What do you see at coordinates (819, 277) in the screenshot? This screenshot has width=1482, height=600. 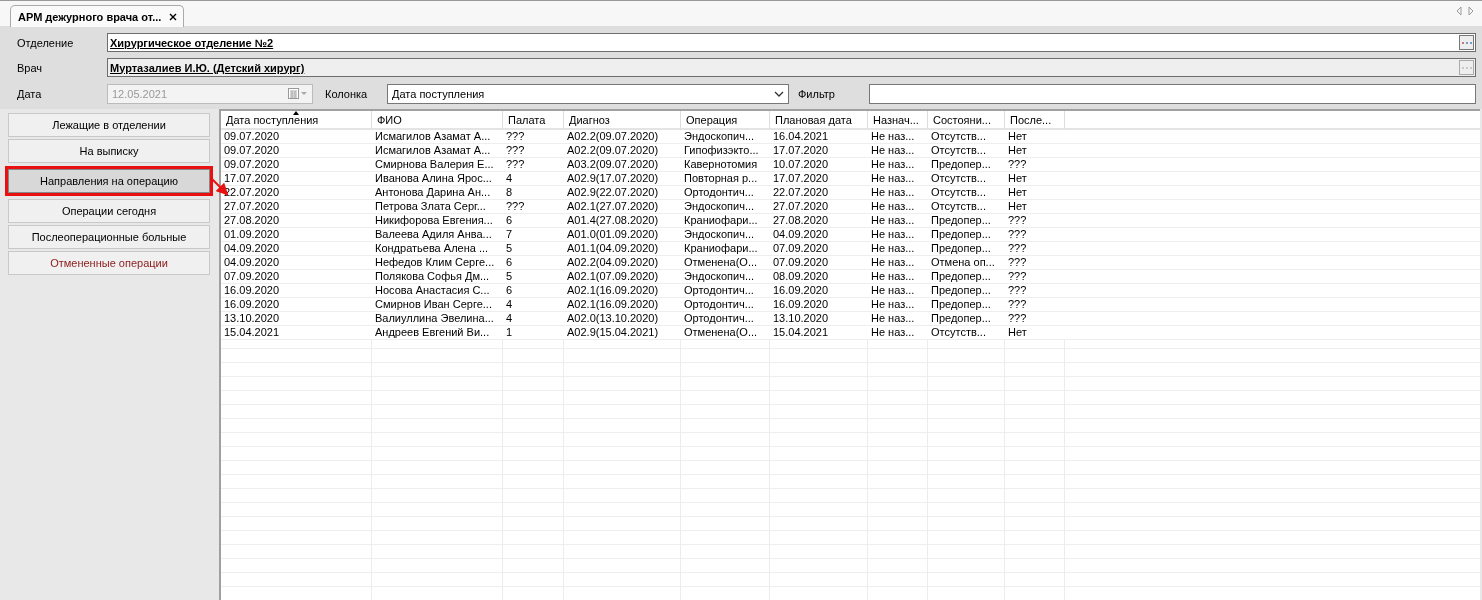 I see `table-cell: 08.09.2020` at bounding box center [819, 277].